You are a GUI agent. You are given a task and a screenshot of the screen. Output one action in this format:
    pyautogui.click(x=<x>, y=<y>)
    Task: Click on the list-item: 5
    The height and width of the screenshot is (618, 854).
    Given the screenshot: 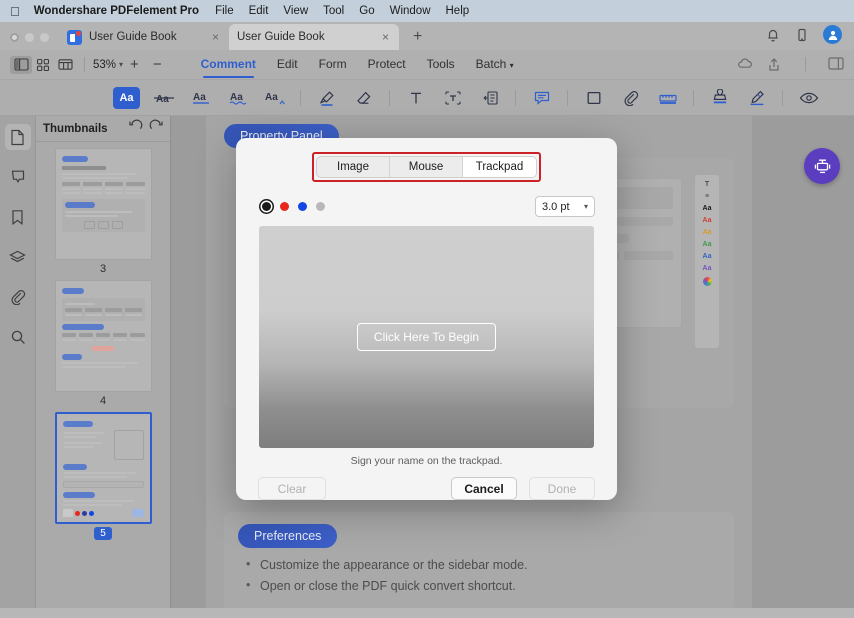 What is the action you would take?
    pyautogui.click(x=103, y=476)
    